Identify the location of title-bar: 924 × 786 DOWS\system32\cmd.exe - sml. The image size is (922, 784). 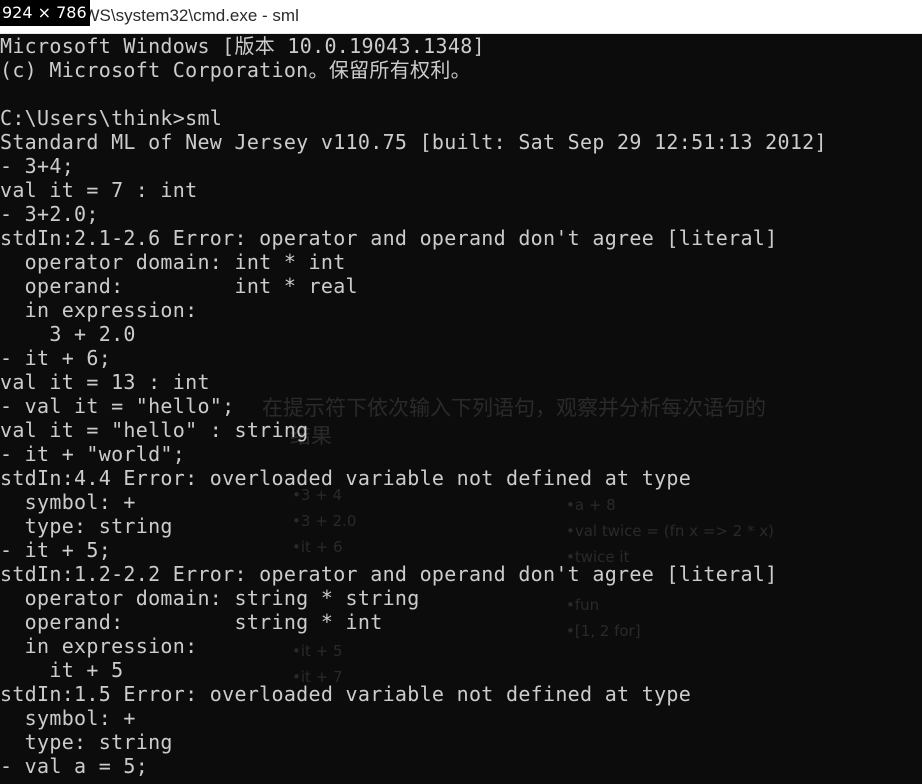
(461, 17).